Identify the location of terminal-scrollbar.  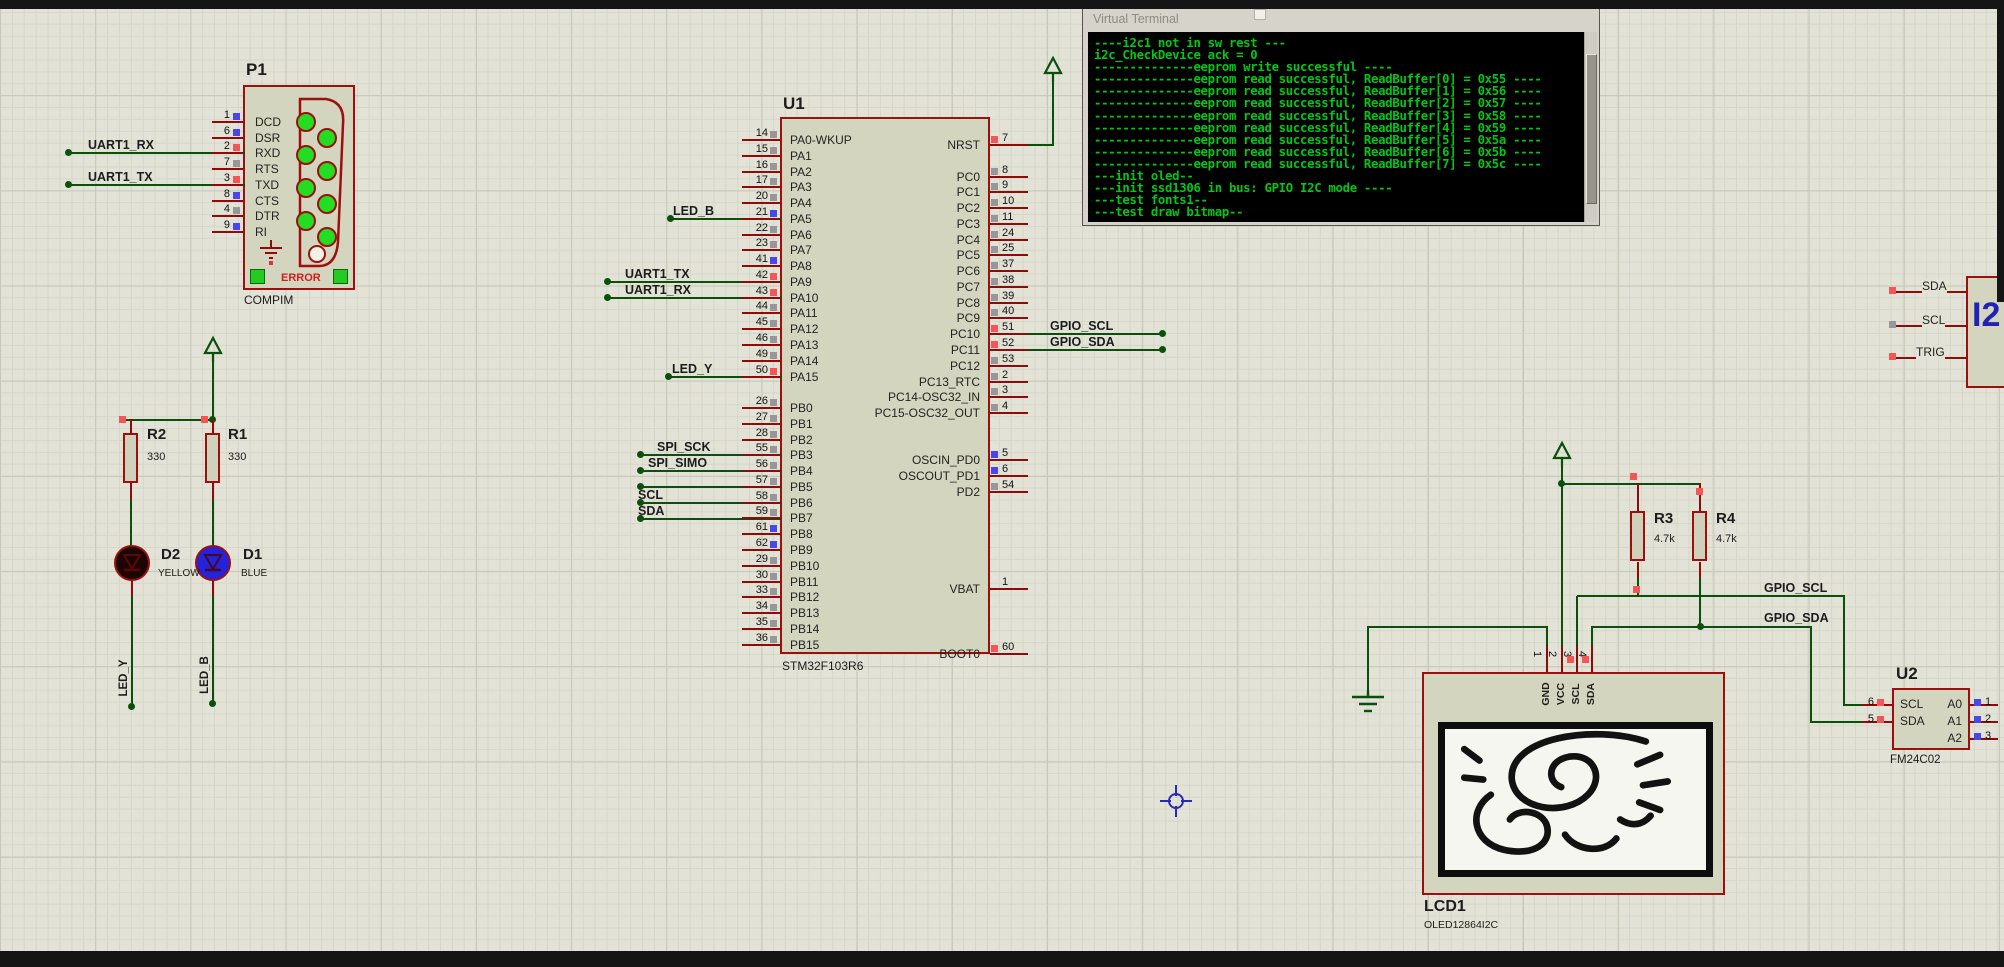
(1590, 127).